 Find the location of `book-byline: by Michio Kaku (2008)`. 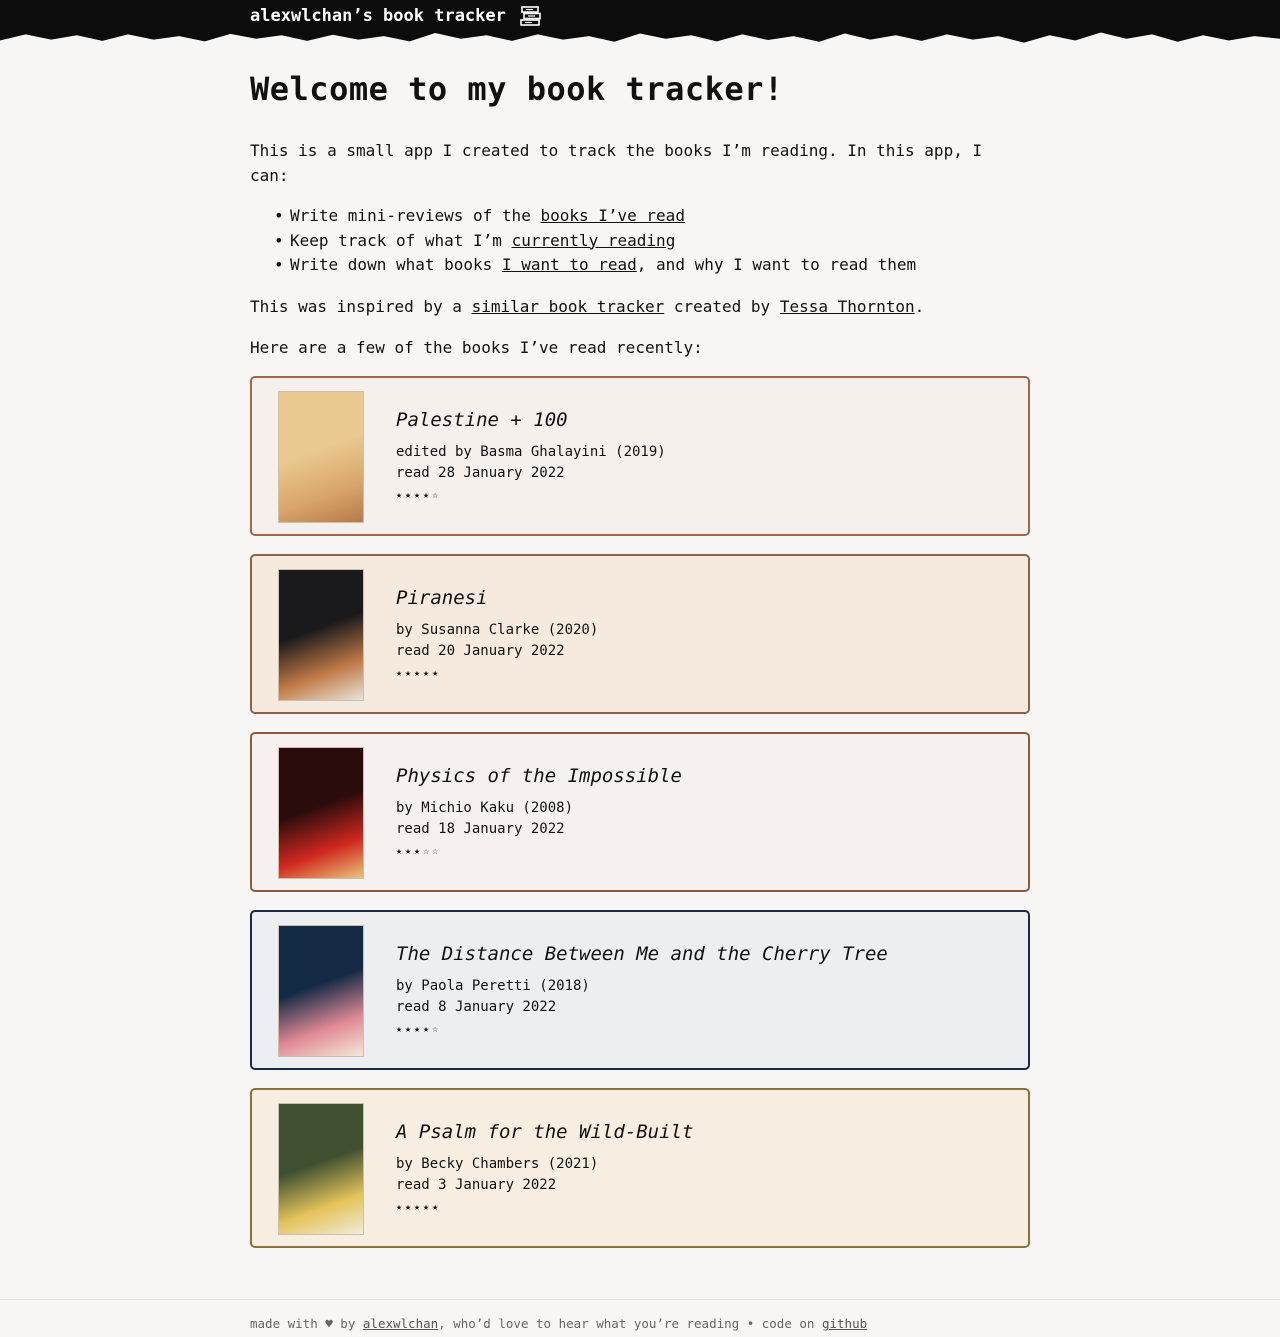

book-byline: by Michio Kaku (2008) is located at coordinates (485, 807).